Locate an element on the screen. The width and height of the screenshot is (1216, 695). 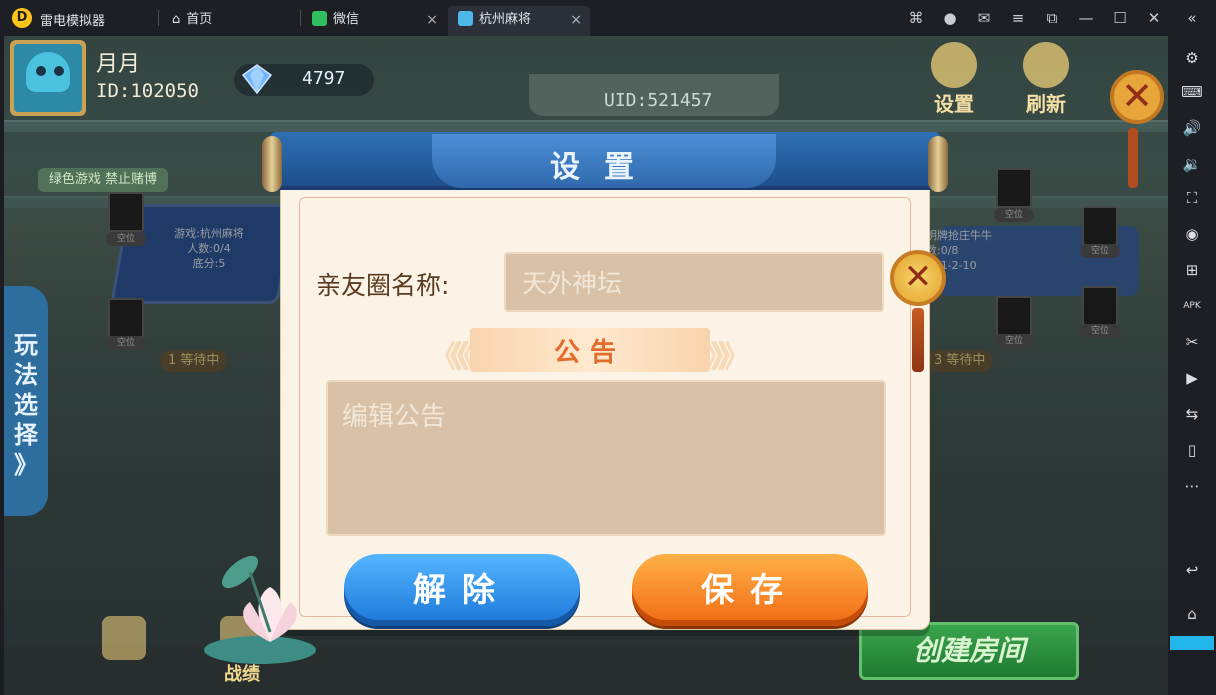
avatar-image is located at coordinates (48, 78).